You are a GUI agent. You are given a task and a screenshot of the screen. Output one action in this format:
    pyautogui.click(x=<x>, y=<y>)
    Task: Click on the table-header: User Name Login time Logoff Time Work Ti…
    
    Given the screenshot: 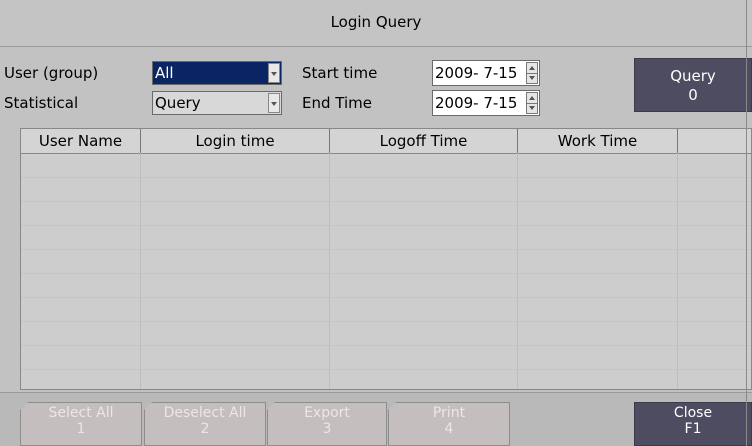 What is the action you would take?
    pyautogui.click(x=386, y=141)
    